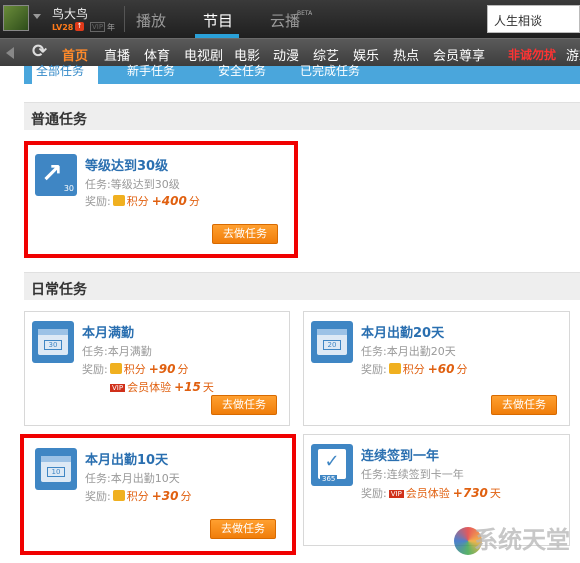 This screenshot has width=580, height=563. Describe the element at coordinates (218, 20) in the screenshot. I see `tab-programs: 节目` at that location.